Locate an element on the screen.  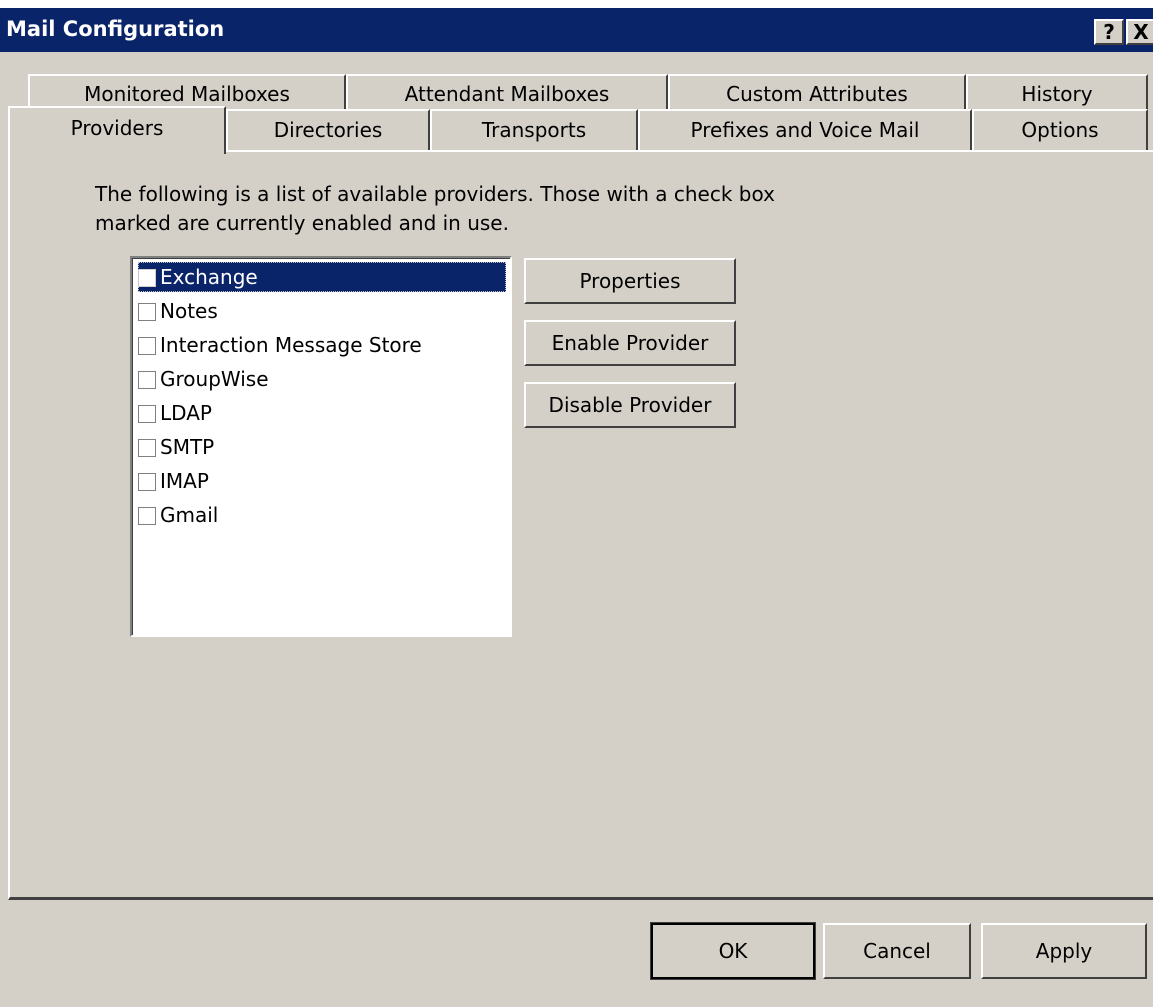
provider-item: Exchange is located at coordinates (322, 277).